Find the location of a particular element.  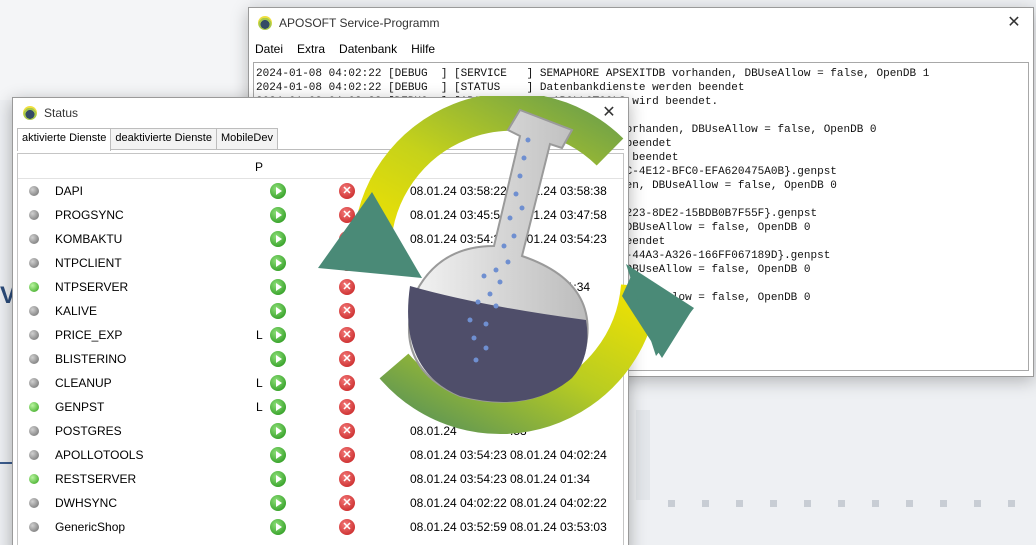

service-name: NTPSERVER is located at coordinates (92, 287).